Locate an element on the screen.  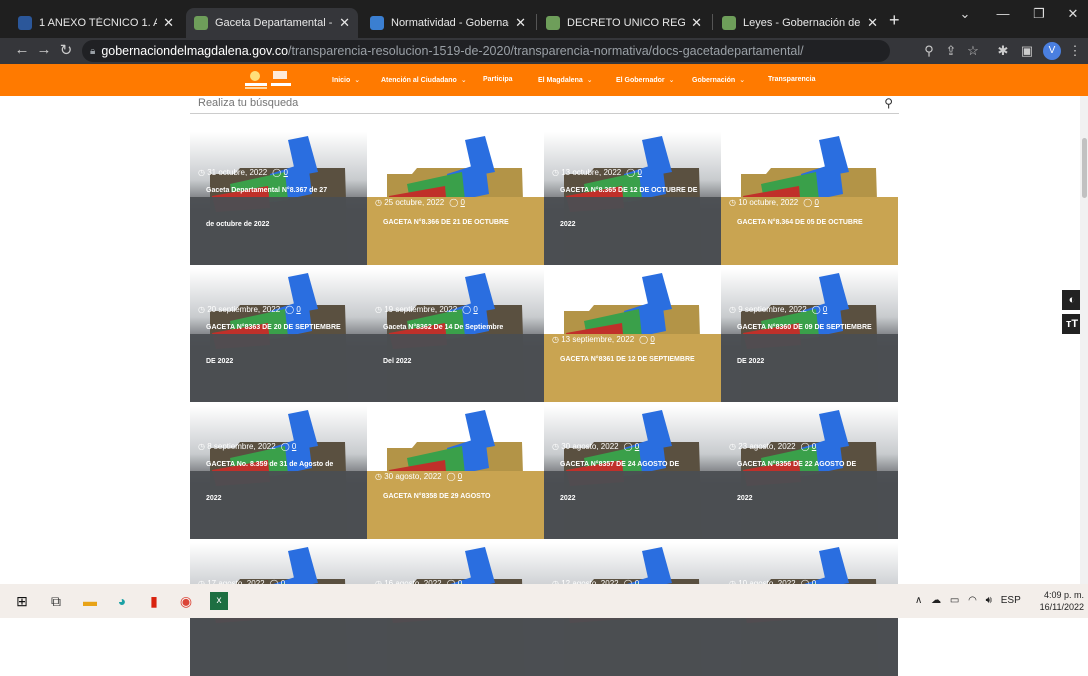
search-icon: ⚲ is located at coordinates (888, 103).